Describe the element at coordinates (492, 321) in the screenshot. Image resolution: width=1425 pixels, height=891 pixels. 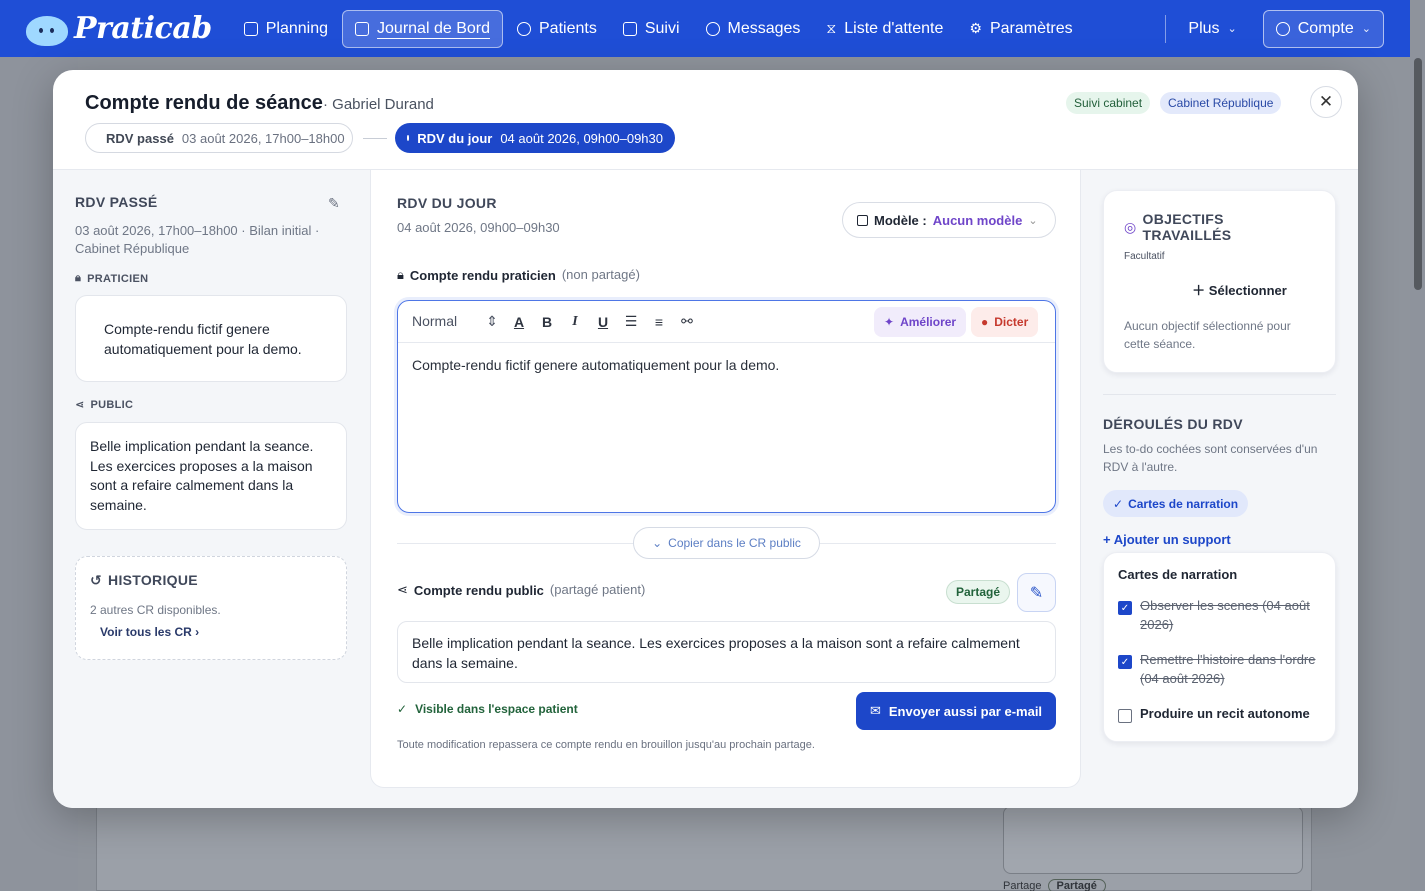
I see `updown-icon: ⇕` at that location.